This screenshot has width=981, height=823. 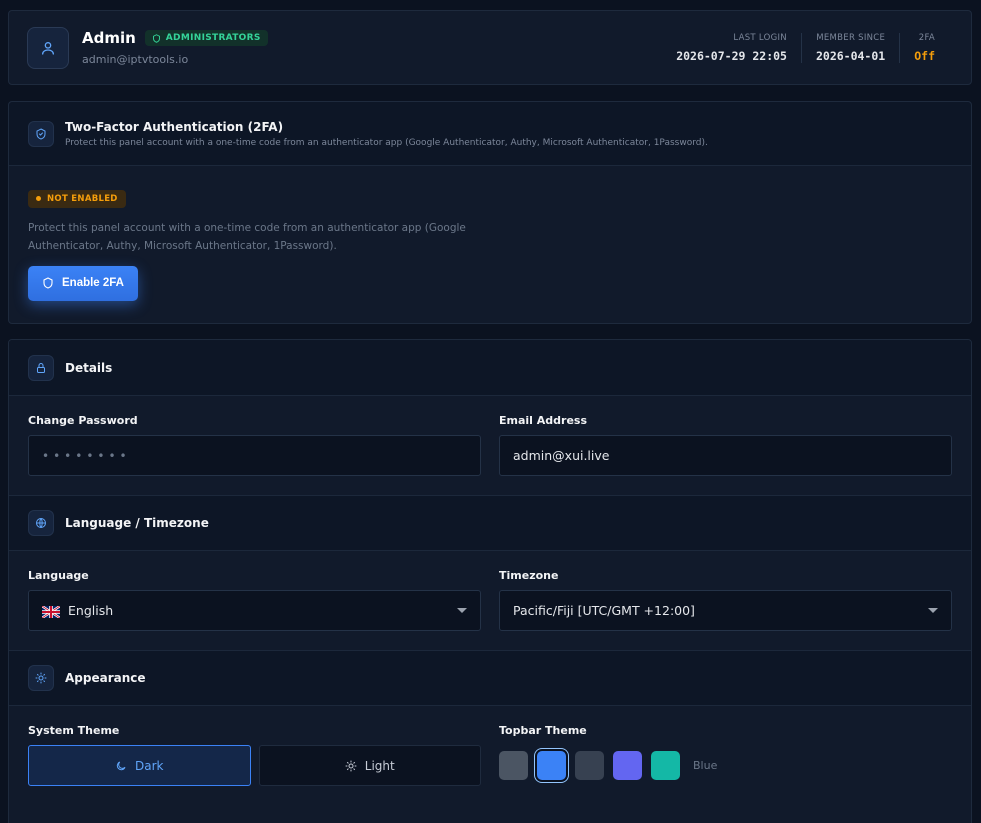 I want to click on swatch-slate, so click(x=589, y=765).